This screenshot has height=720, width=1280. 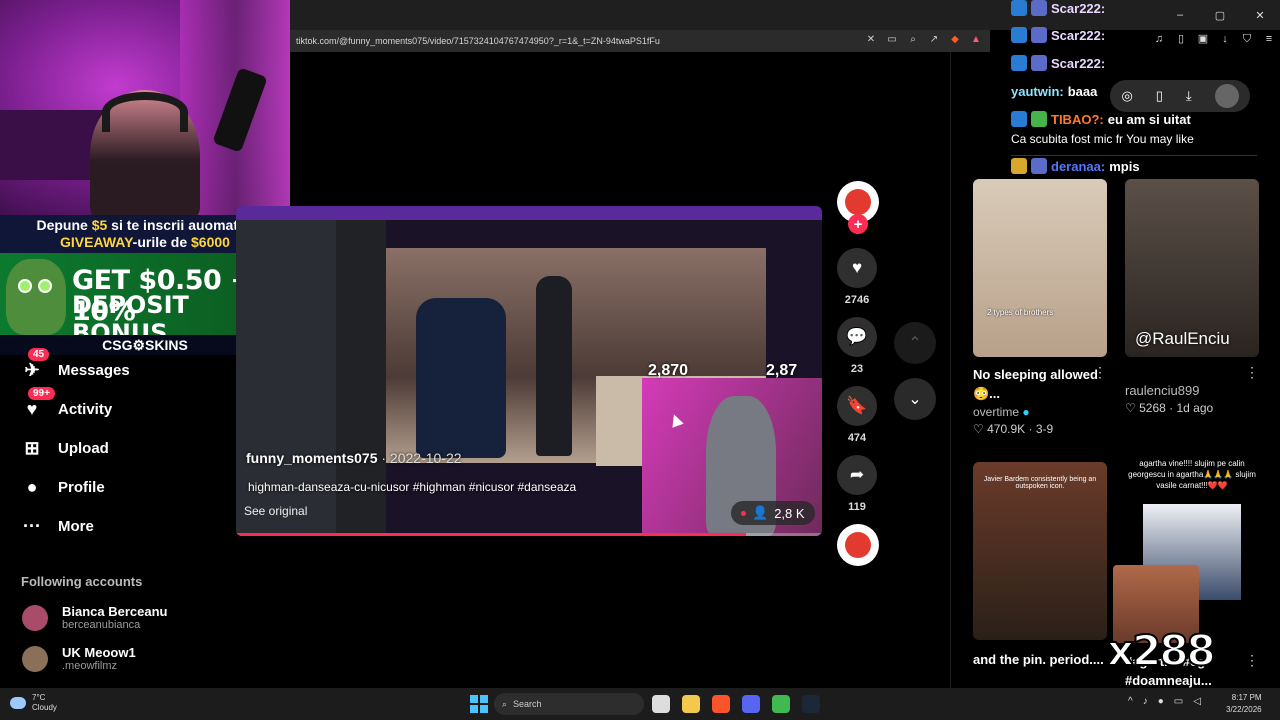 What do you see at coordinates (934, 40) in the screenshot?
I see `share-icon: ↗` at bounding box center [934, 40].